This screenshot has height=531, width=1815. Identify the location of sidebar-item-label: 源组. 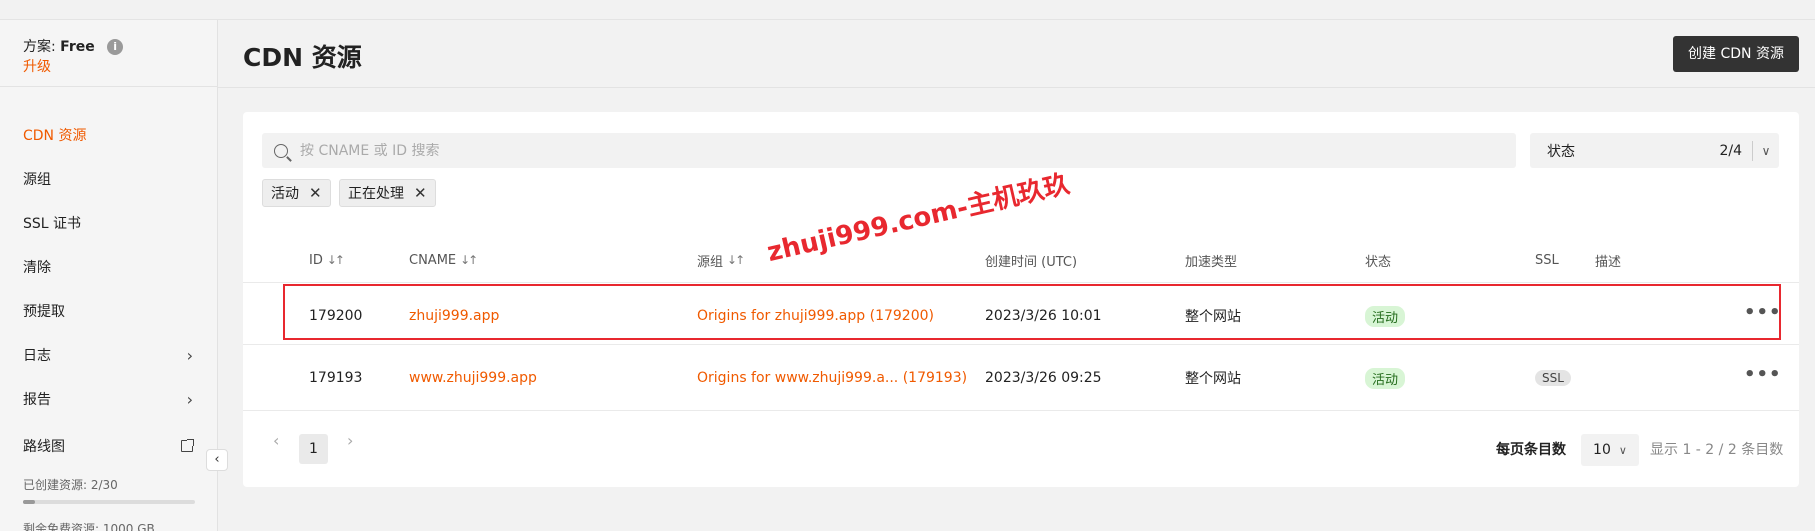
(37, 180).